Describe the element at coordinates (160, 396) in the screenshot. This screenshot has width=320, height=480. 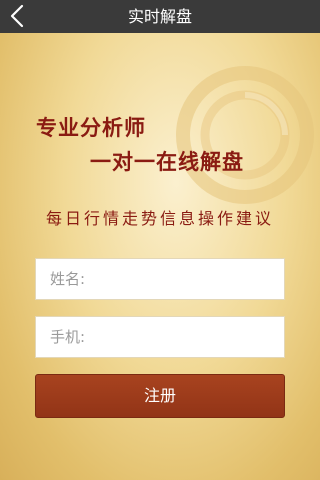
I see `register-button: 注册` at that location.